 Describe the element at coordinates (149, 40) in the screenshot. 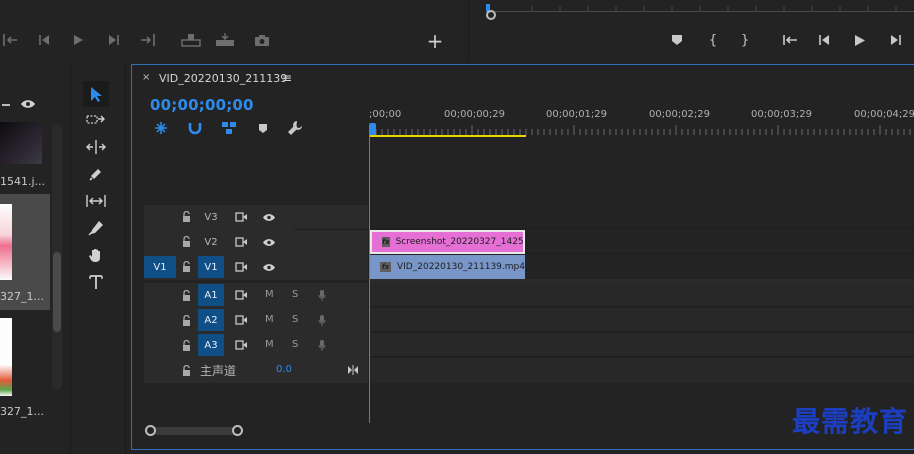

I see `go-out-icon` at that location.